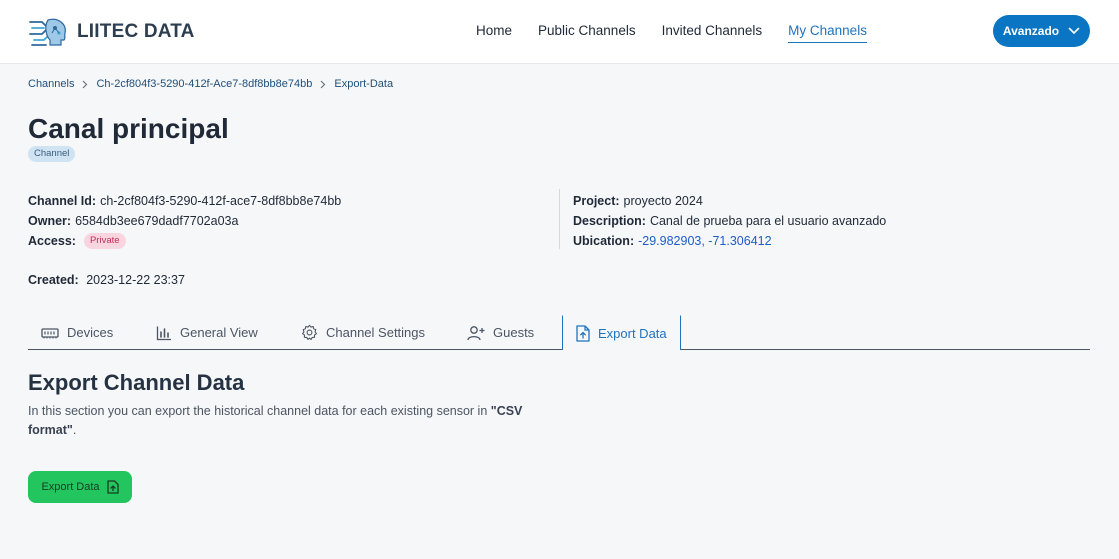 This screenshot has height=559, width=1119. I want to click on brain-circuit-icon, so click(47, 32).